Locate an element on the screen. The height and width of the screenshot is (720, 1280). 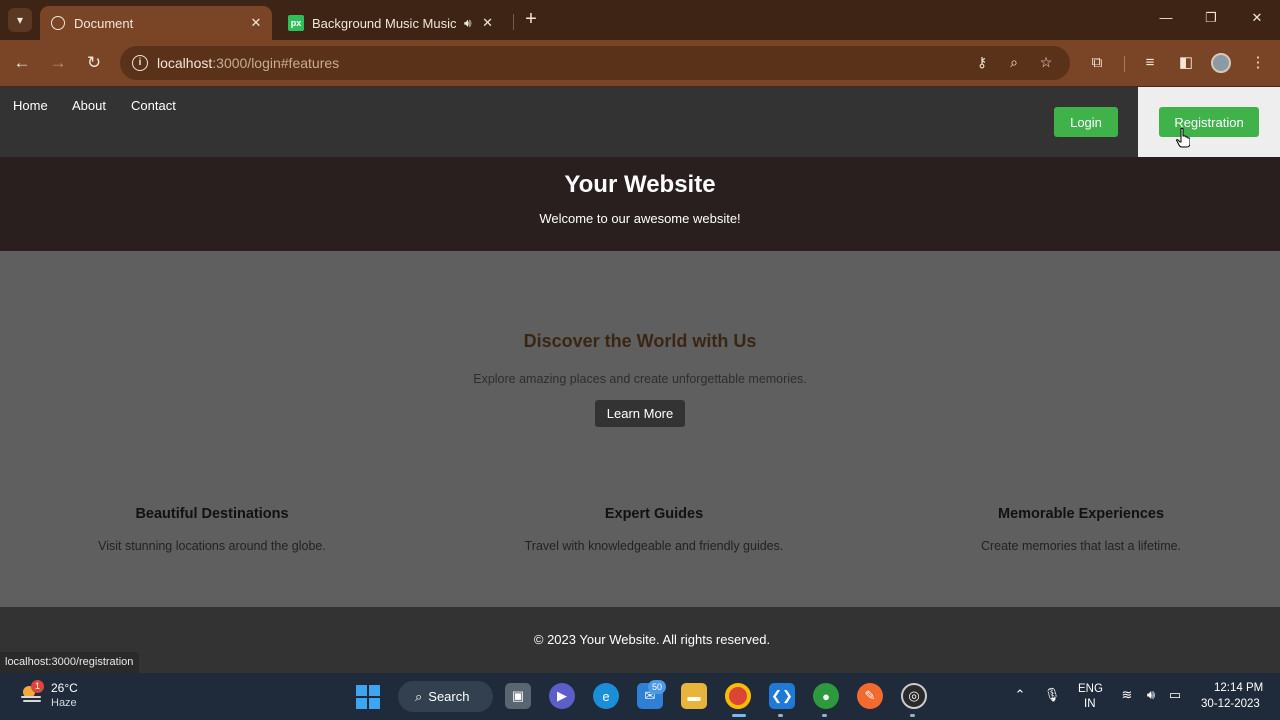
tab-search-icon: ▾ is located at coordinates (20, 20).